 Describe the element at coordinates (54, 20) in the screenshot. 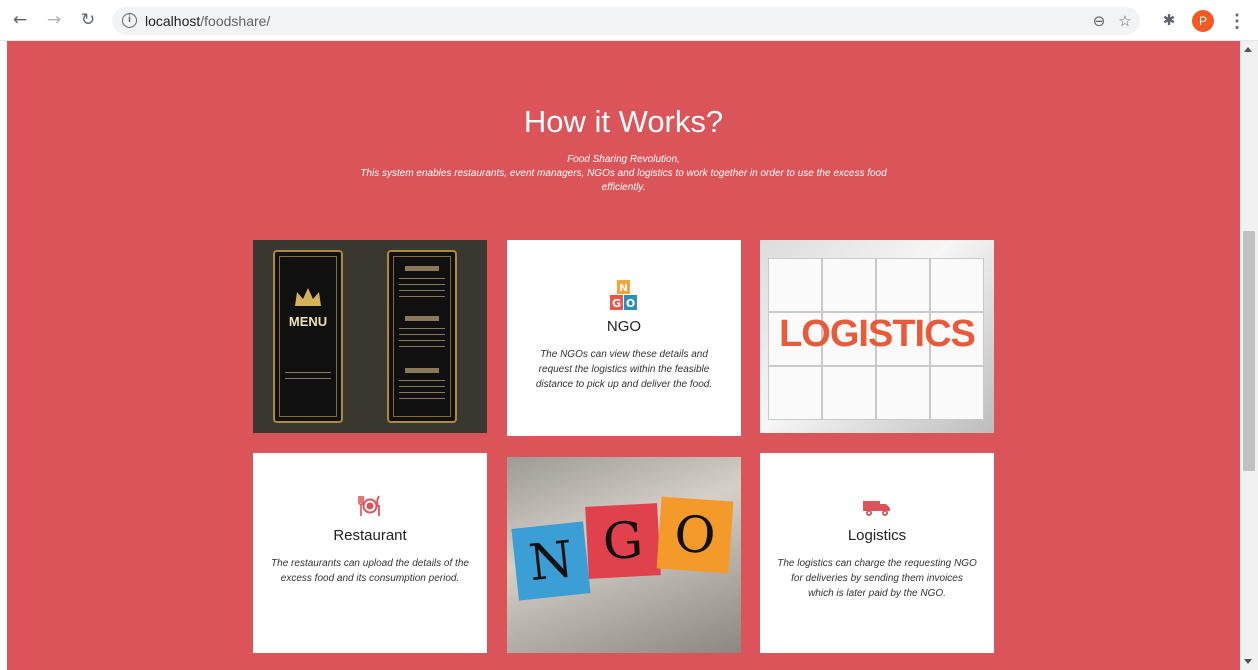

I see `forward-arrow-icon: →` at that location.